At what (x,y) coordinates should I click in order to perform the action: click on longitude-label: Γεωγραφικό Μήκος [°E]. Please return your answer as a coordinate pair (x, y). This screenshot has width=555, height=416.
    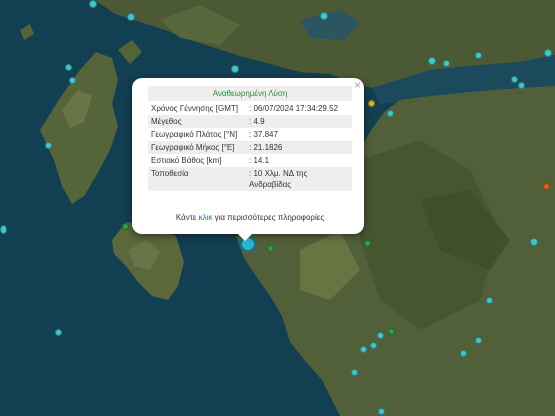
    Looking at the image, I should click on (197, 147).